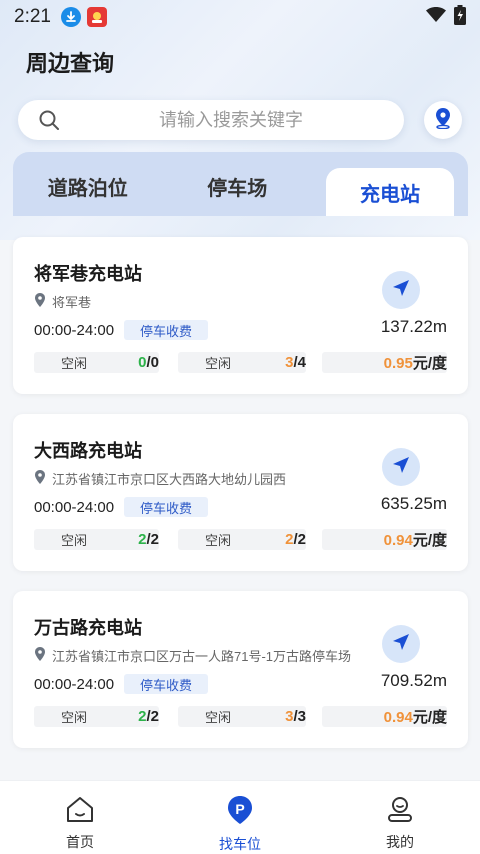  I want to click on price: 0.95元/度, so click(415, 362).